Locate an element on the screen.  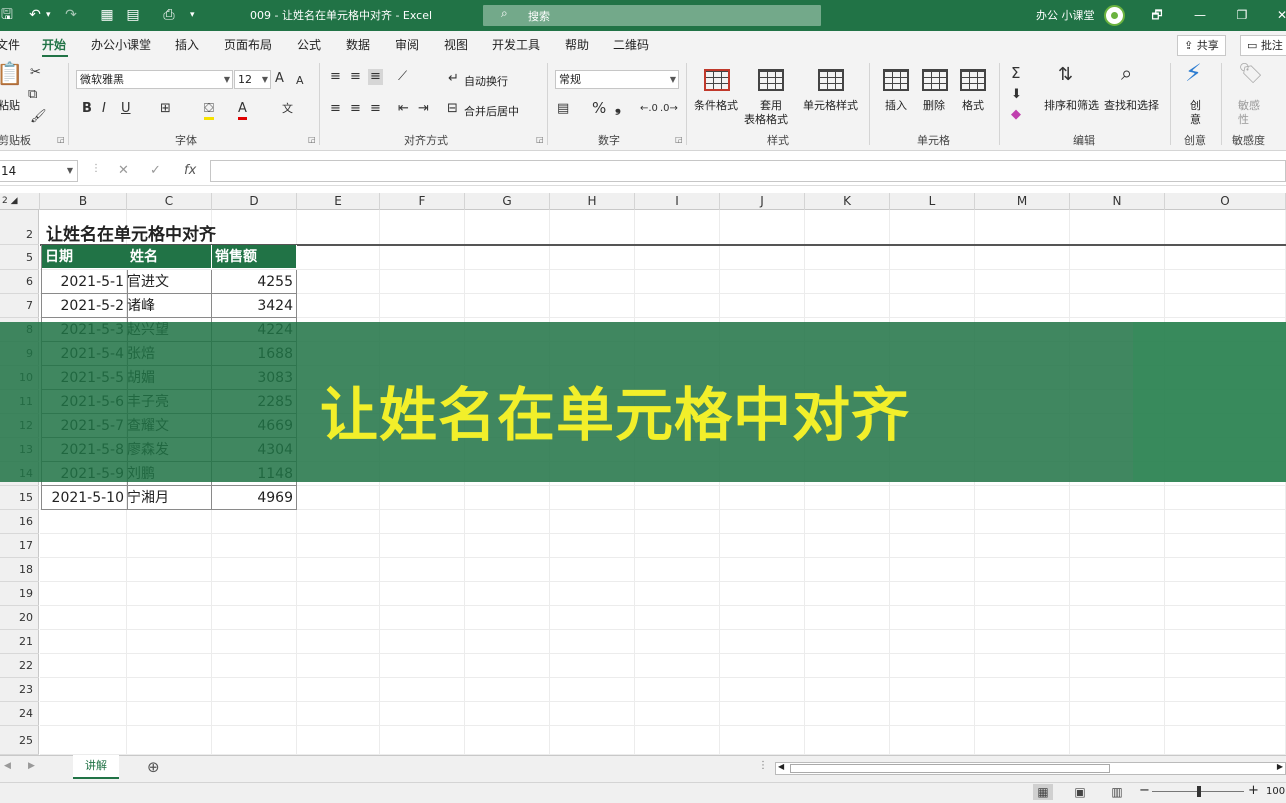
account-name: 办公 小课堂 is located at coordinates (1065, 15).